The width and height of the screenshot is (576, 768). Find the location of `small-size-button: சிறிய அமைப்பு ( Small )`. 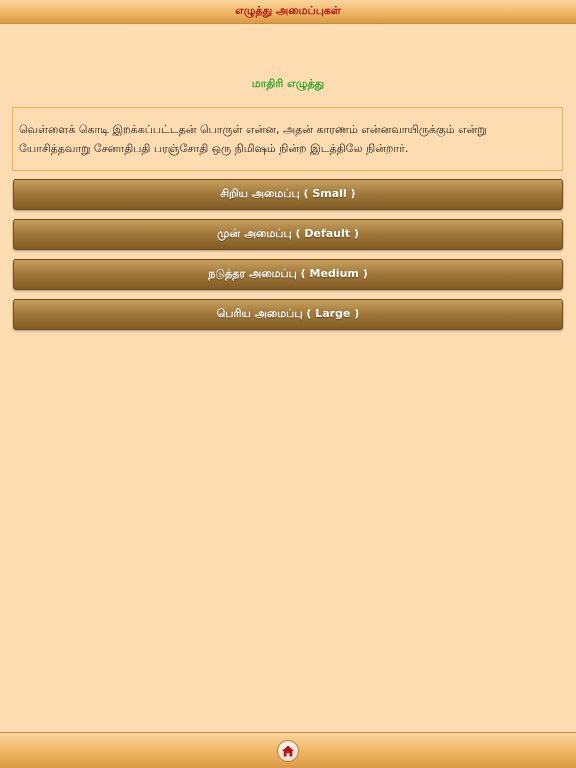

small-size-button: சிறிய அமைப்பு ( Small ) is located at coordinates (288, 194).